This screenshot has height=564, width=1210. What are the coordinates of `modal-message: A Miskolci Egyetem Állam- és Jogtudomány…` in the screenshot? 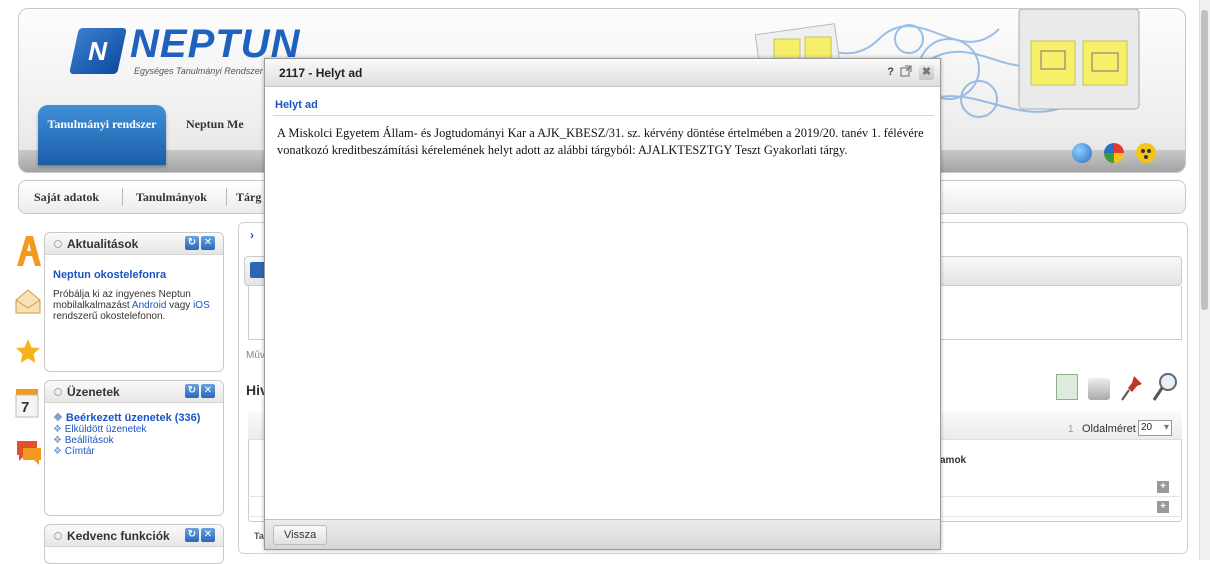 It's located at (600, 141).